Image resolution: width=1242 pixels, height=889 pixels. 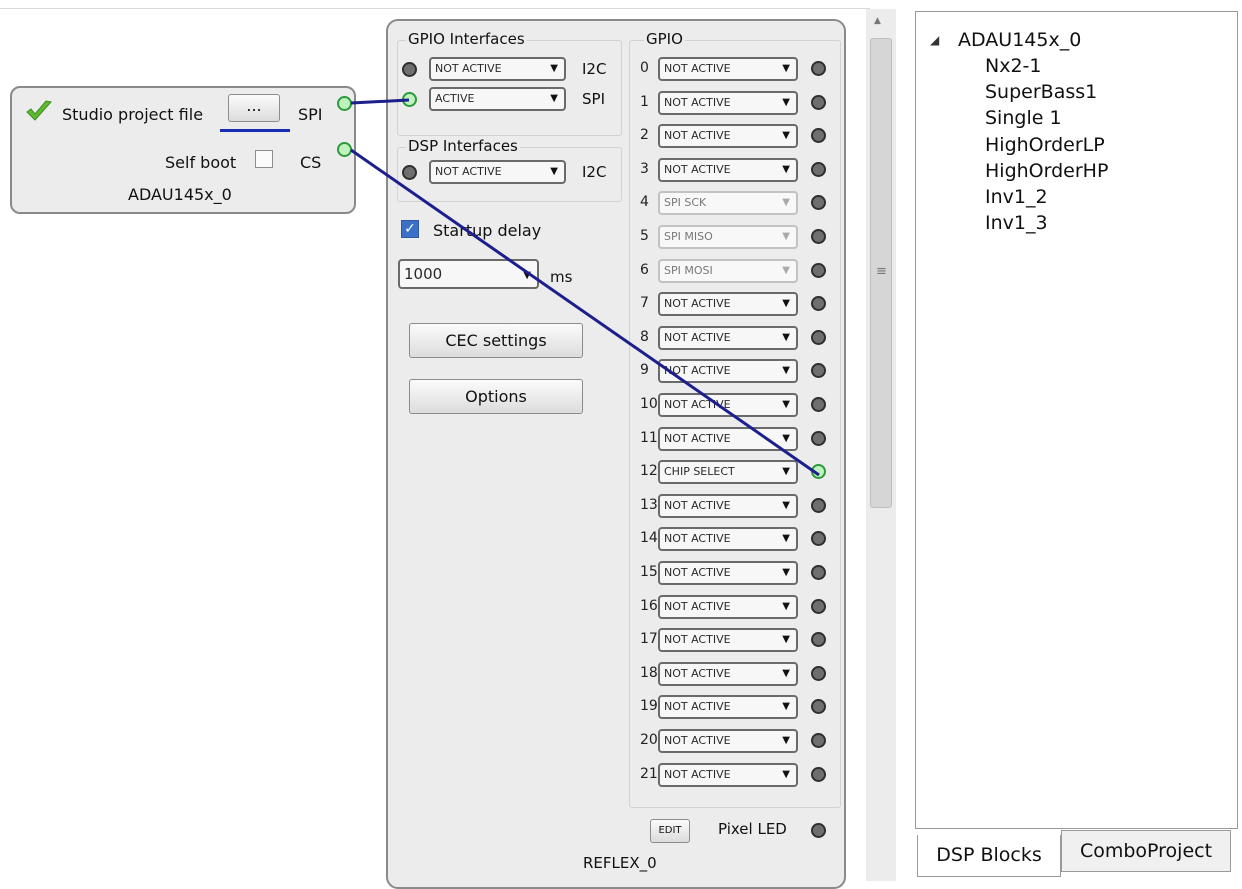 What do you see at coordinates (1146, 851) in the screenshot?
I see `tab-comboproject: ComboProject` at bounding box center [1146, 851].